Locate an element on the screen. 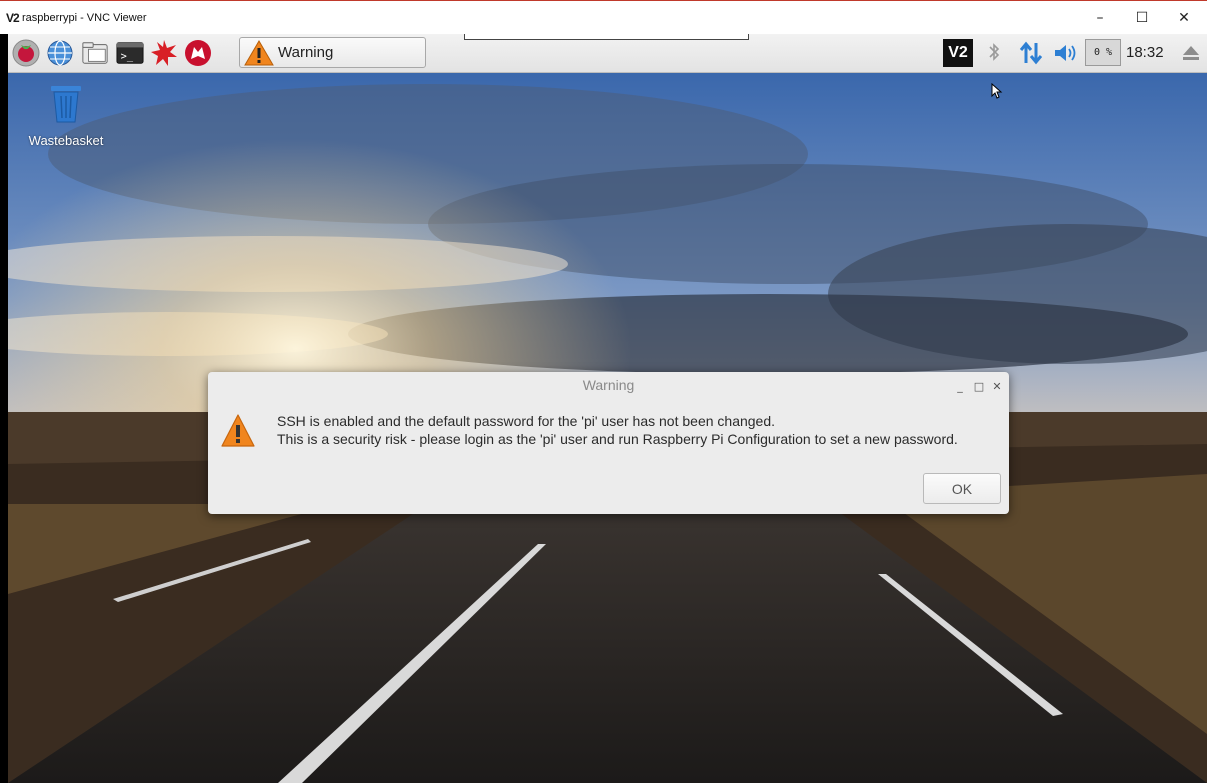 The image size is (1207, 783). dialog-title: Warning is located at coordinates (608, 385).